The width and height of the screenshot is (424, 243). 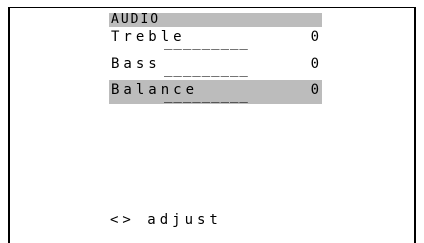 I want to click on menu-item-treble: Treble _________ 0, so click(x=215, y=39).